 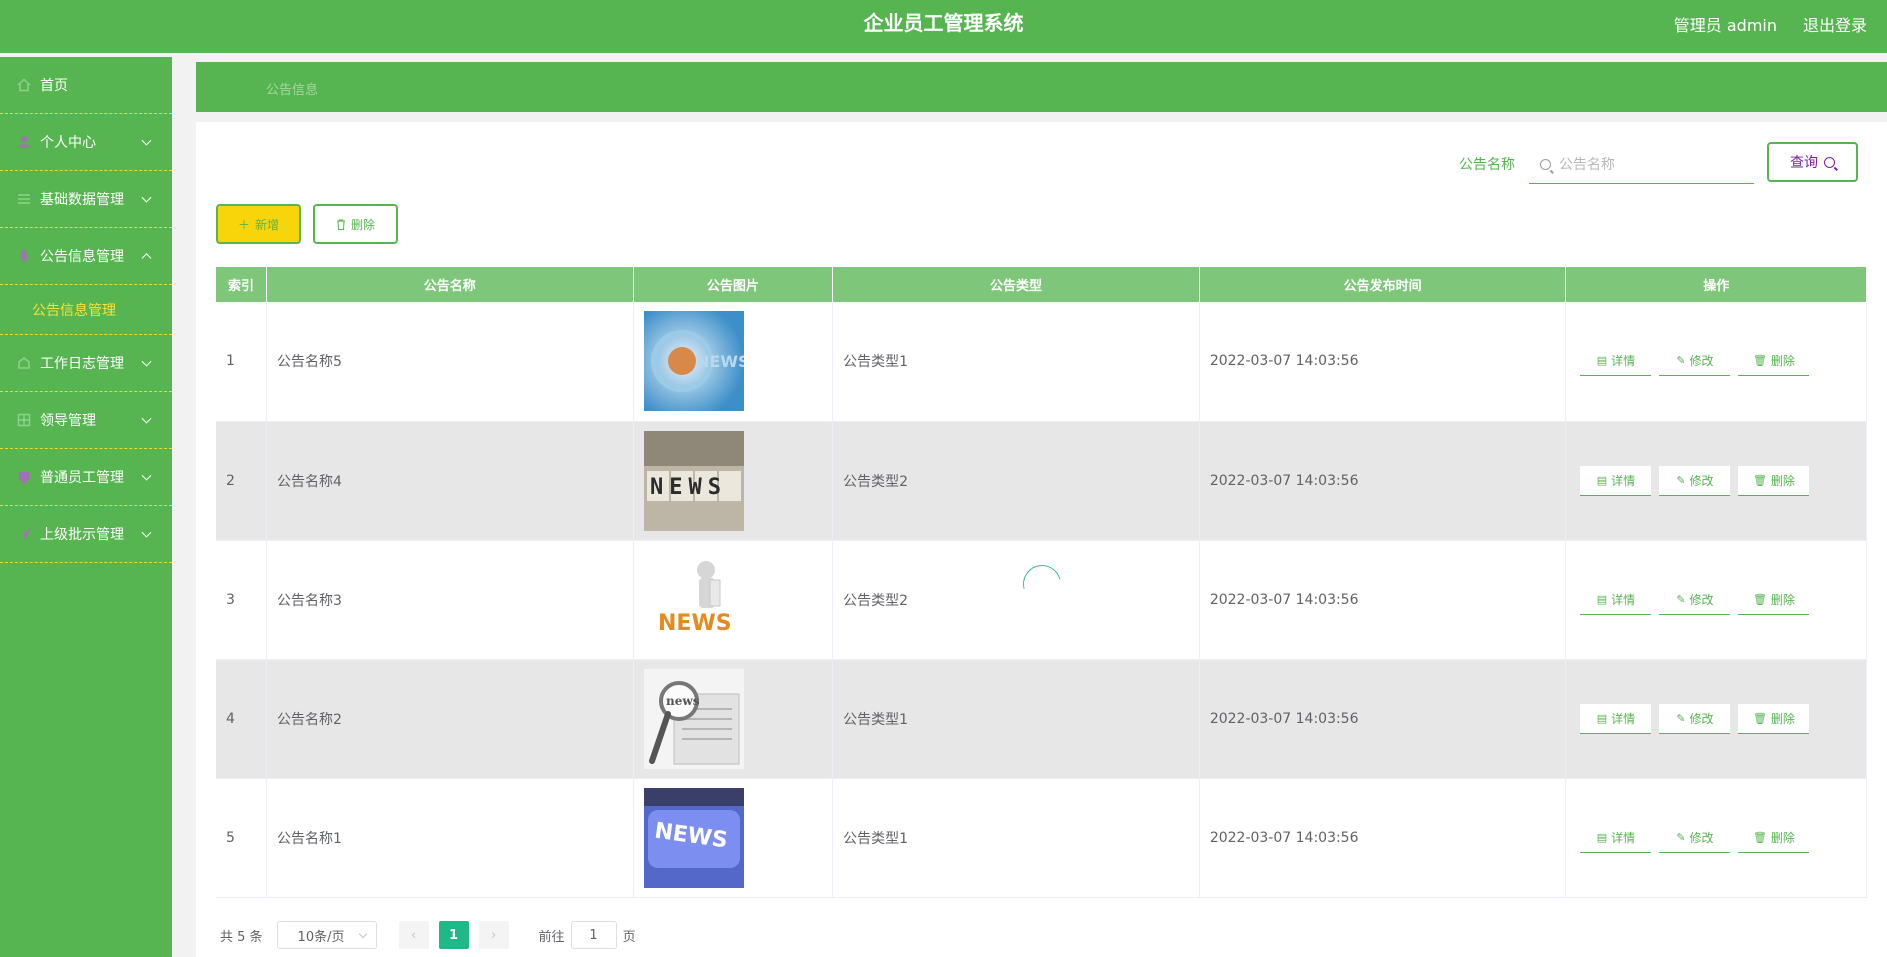 What do you see at coordinates (551, 937) in the screenshot?
I see `goto-label: 前往` at bounding box center [551, 937].